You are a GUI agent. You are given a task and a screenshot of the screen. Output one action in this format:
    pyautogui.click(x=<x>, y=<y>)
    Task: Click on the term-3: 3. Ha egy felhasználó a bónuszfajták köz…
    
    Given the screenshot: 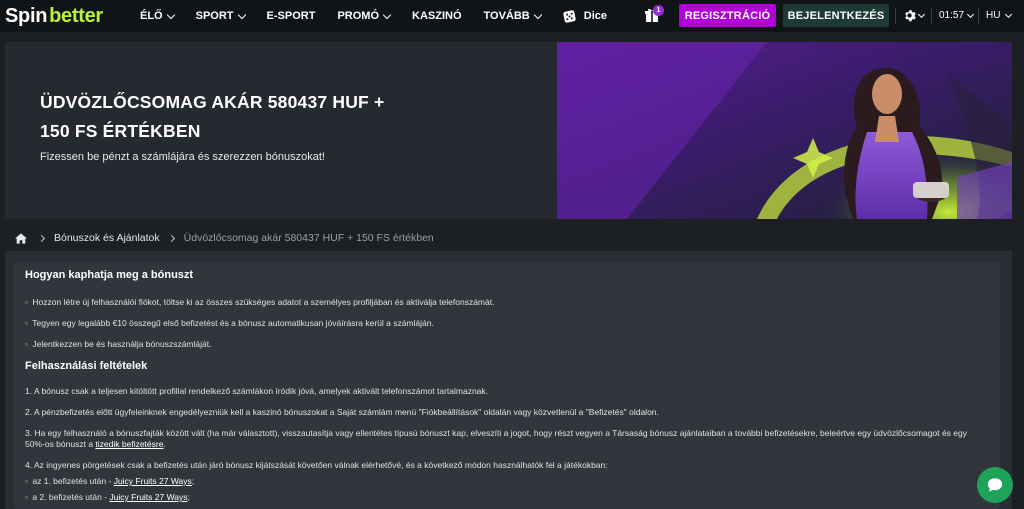 What is the action you would take?
    pyautogui.click(x=507, y=439)
    